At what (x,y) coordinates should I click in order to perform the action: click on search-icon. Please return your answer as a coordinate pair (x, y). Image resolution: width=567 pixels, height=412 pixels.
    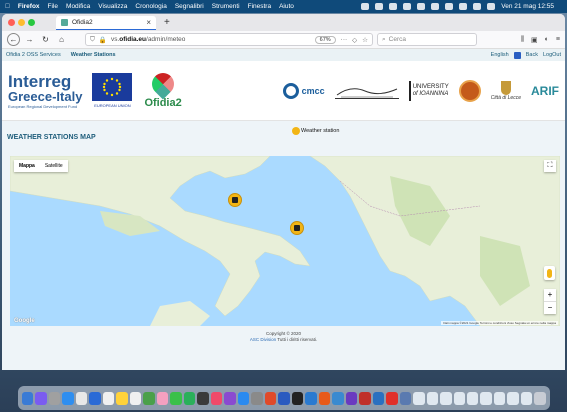
    Looking at the image, I should click on (477, 6).